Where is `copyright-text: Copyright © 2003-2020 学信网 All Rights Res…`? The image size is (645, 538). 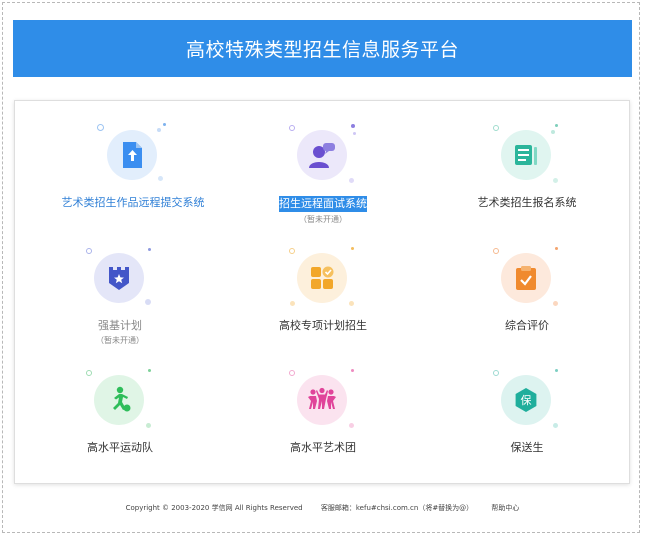
copyright-text: Copyright © 2003-2020 学信网 All Rights Res… is located at coordinates (214, 508).